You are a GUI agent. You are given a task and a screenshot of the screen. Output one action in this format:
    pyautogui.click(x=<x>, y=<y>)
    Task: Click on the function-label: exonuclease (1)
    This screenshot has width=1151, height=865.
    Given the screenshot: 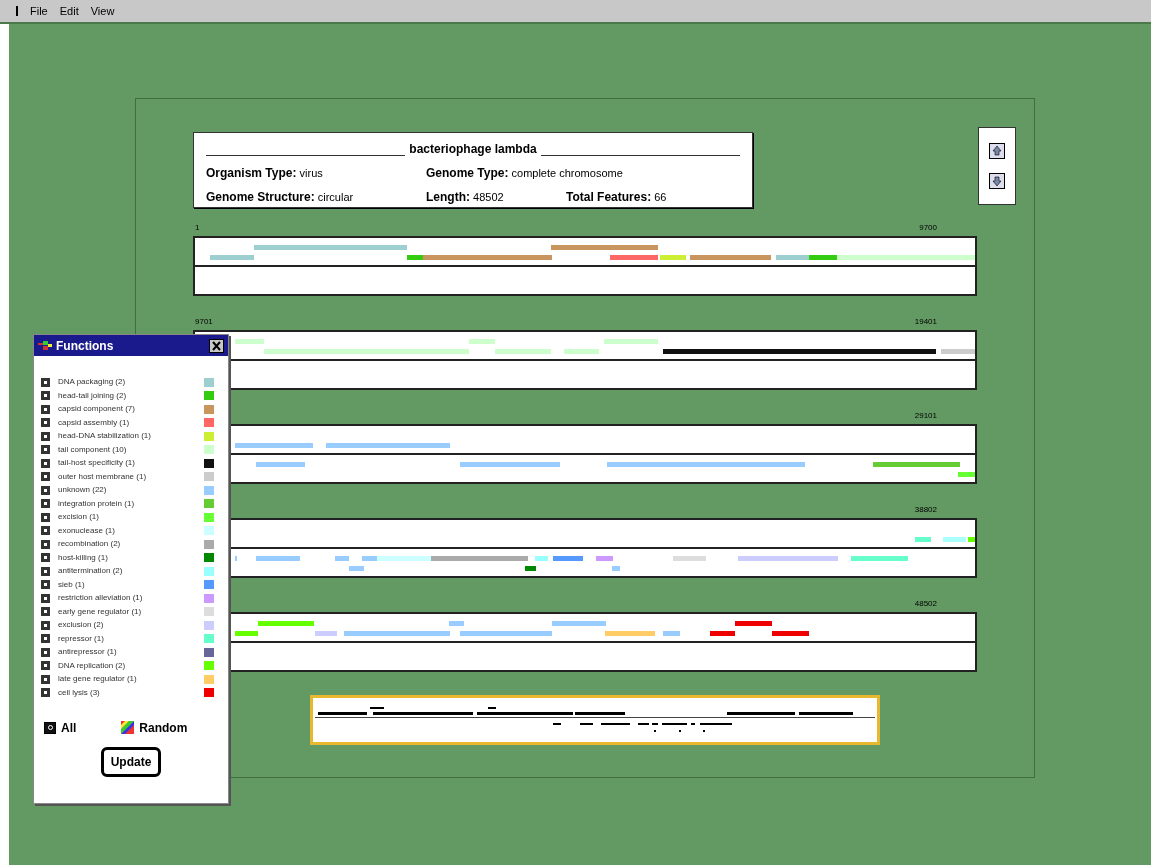 What is the action you would take?
    pyautogui.click(x=87, y=530)
    